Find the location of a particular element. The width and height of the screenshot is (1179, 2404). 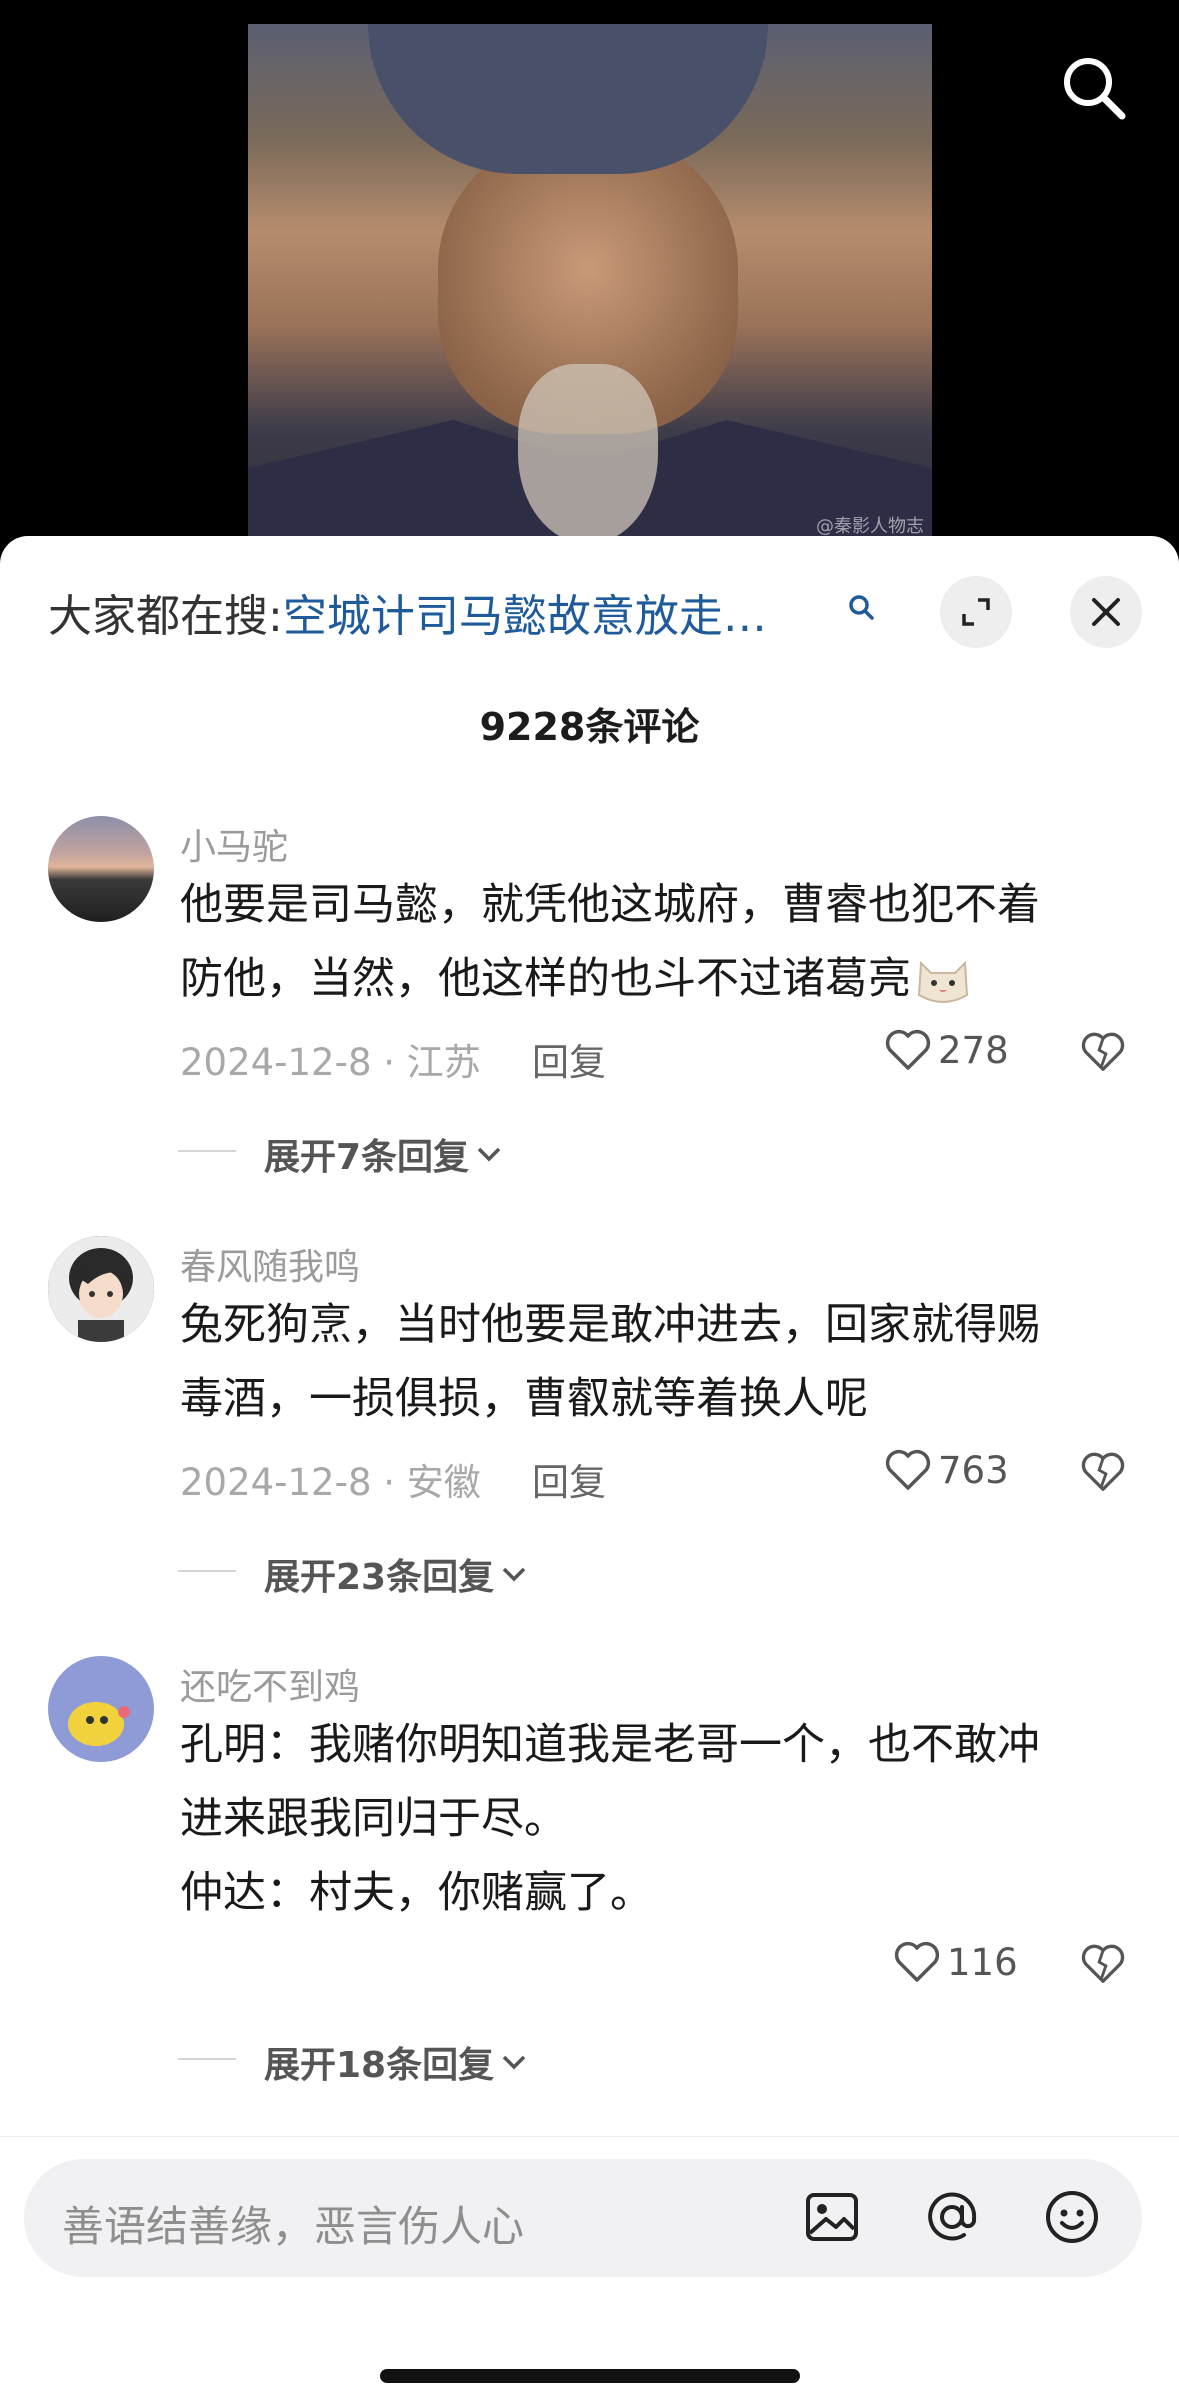

trending-prefix: 大家都在搜: is located at coordinates (165, 616).